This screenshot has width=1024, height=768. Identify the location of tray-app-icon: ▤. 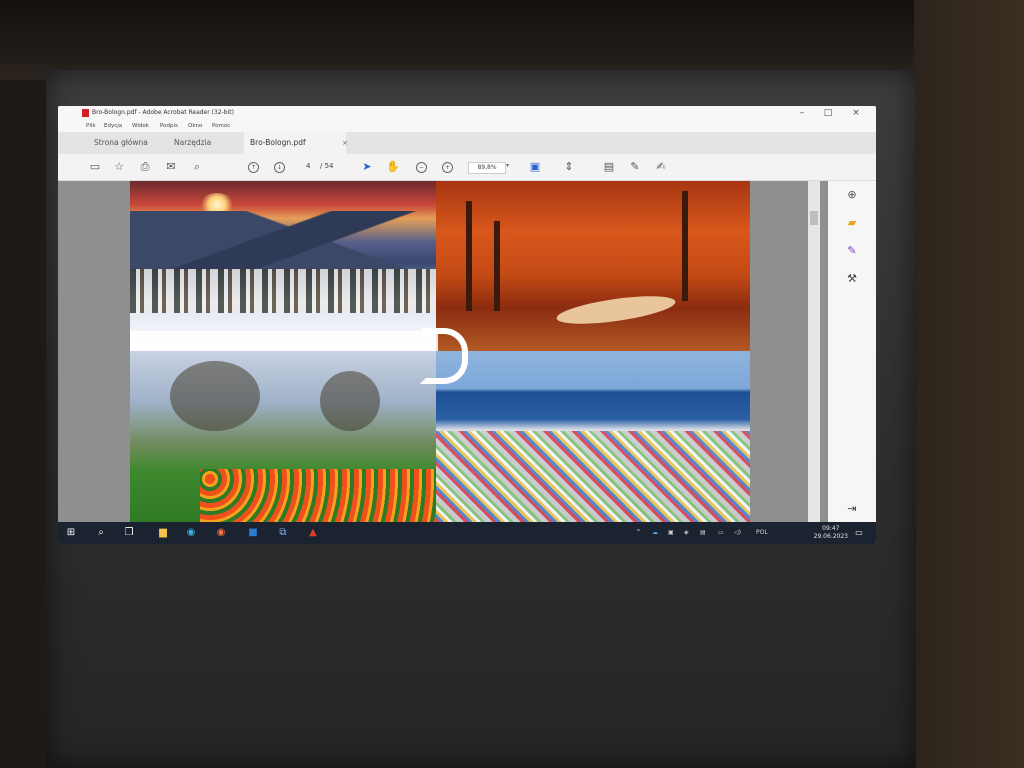
(703, 532).